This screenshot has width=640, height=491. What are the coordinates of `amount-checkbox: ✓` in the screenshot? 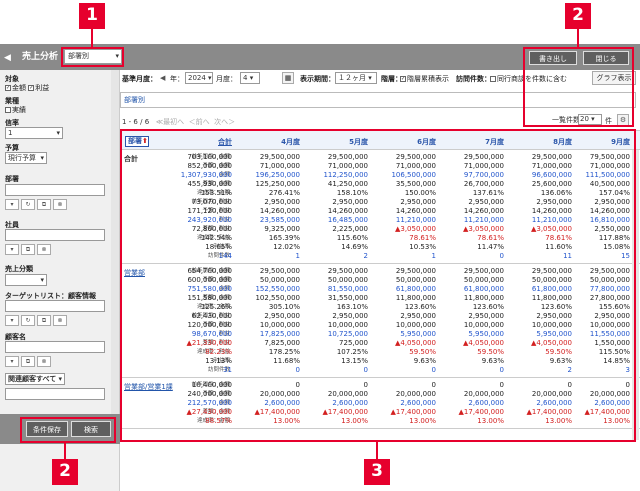 It's located at (8, 88).